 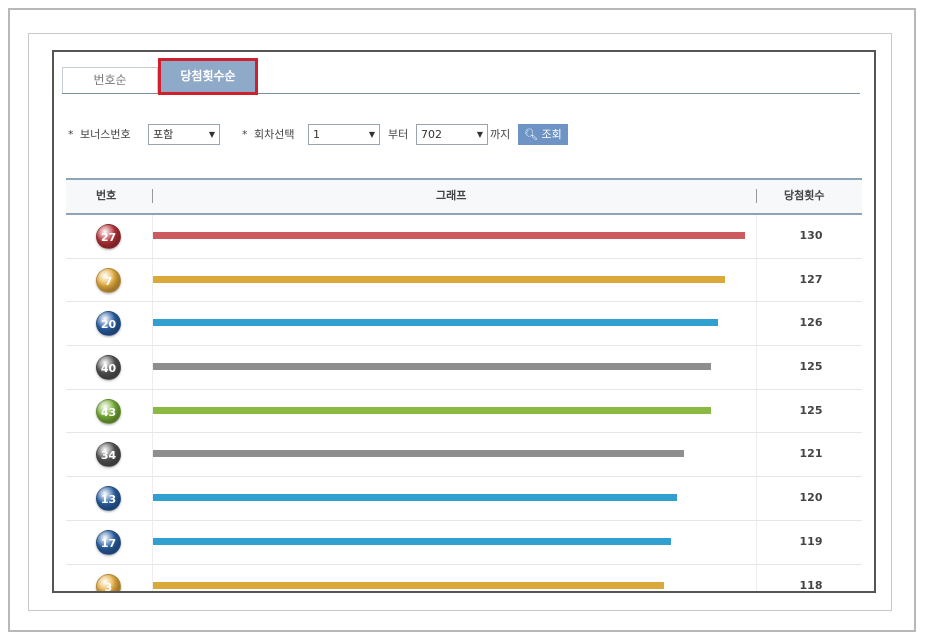 I want to click on table-header: 번호 그래프 당첨횟수, so click(x=464, y=196).